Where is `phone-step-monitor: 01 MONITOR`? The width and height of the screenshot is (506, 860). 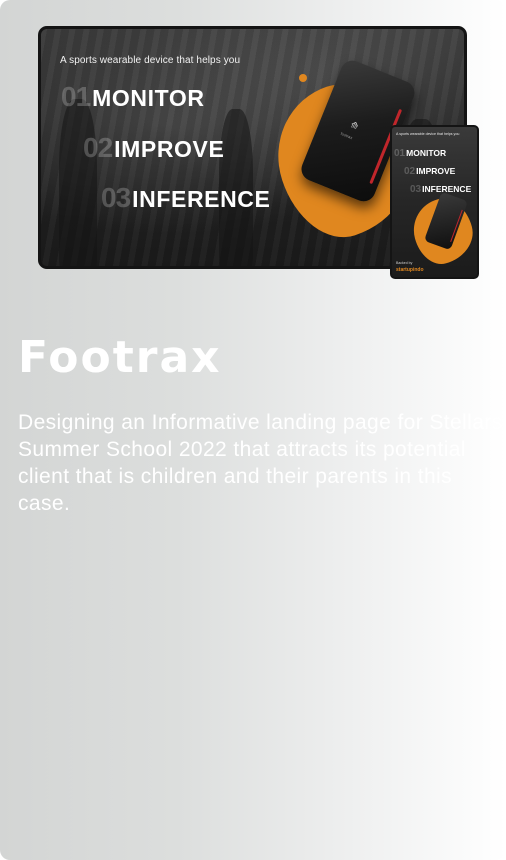 phone-step-monitor: 01 MONITOR is located at coordinates (420, 153).